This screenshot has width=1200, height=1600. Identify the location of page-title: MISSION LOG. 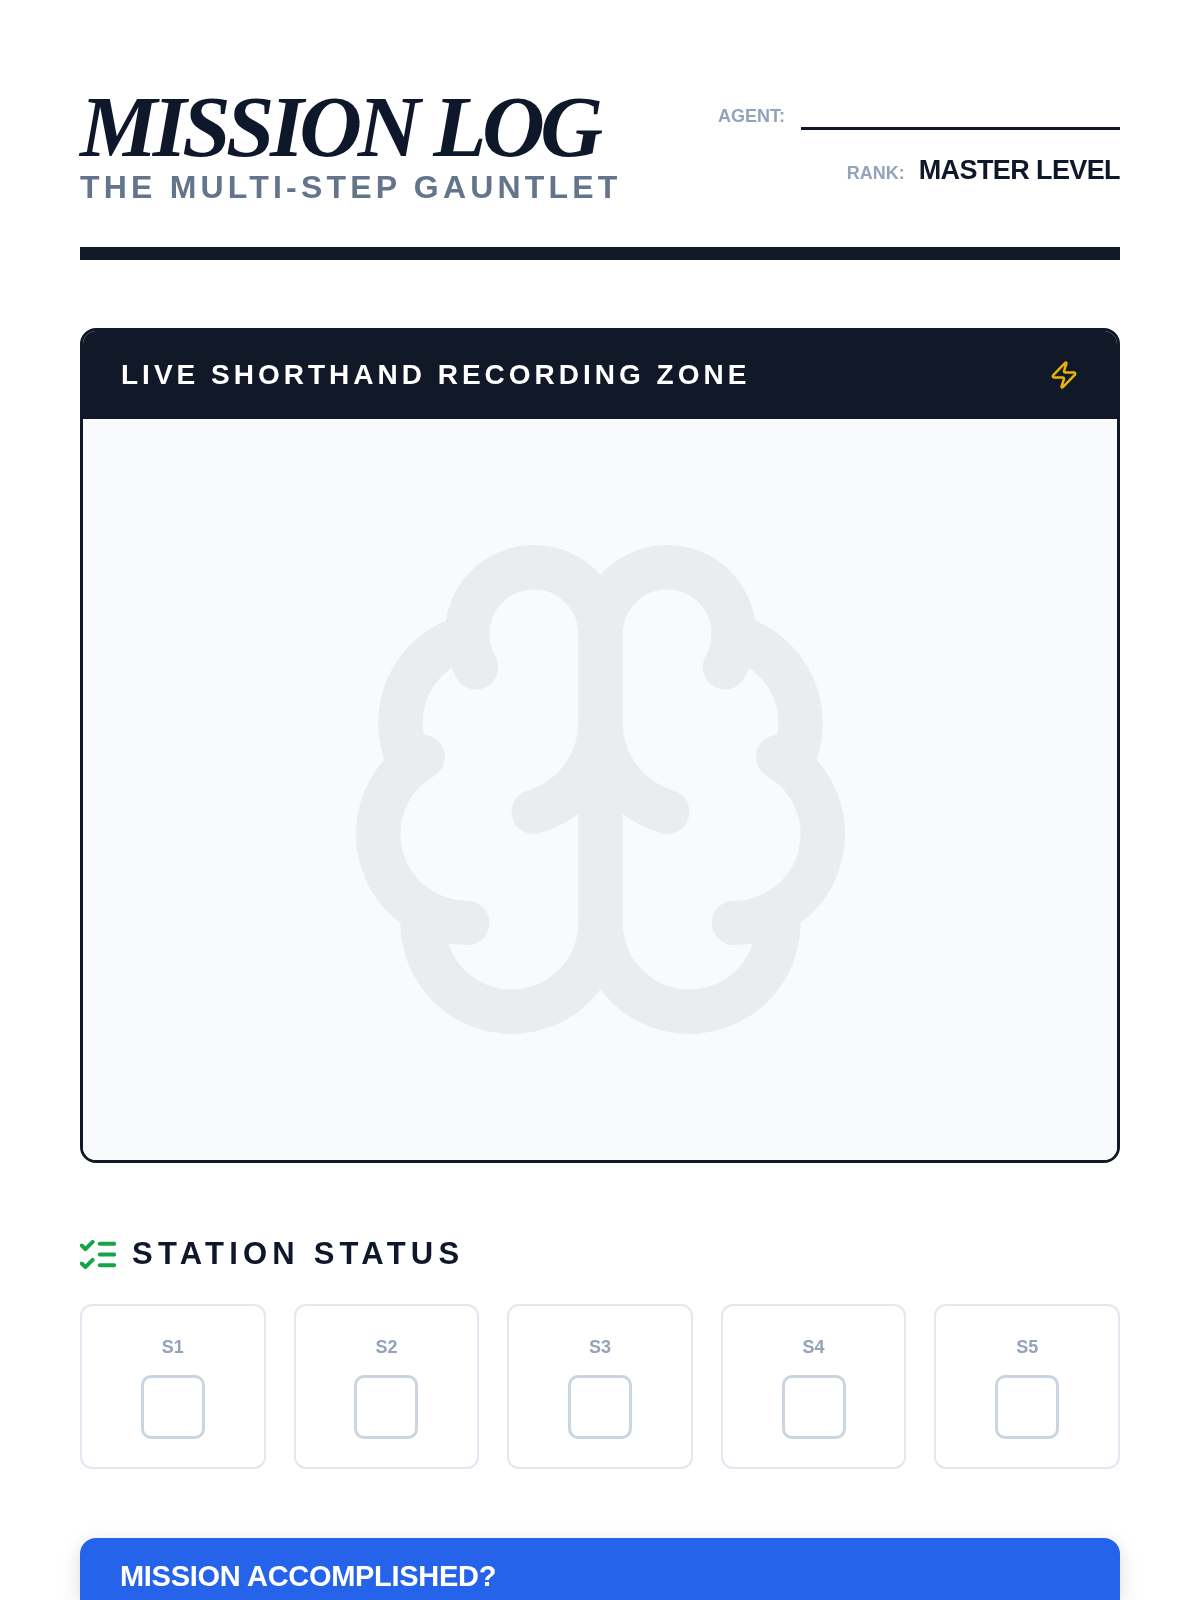
(340, 127).